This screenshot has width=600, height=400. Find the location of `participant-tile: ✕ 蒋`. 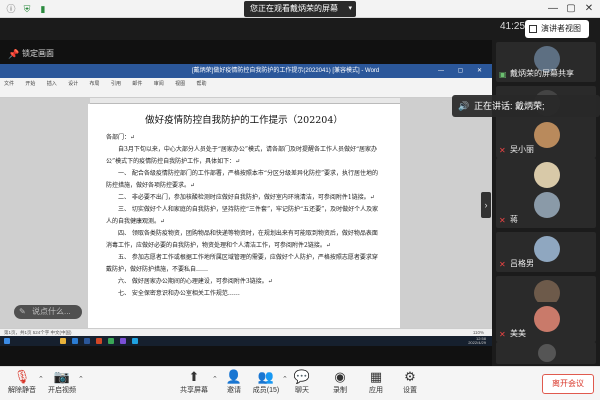

participant-tile: ✕ 蒋 is located at coordinates (546, 208).